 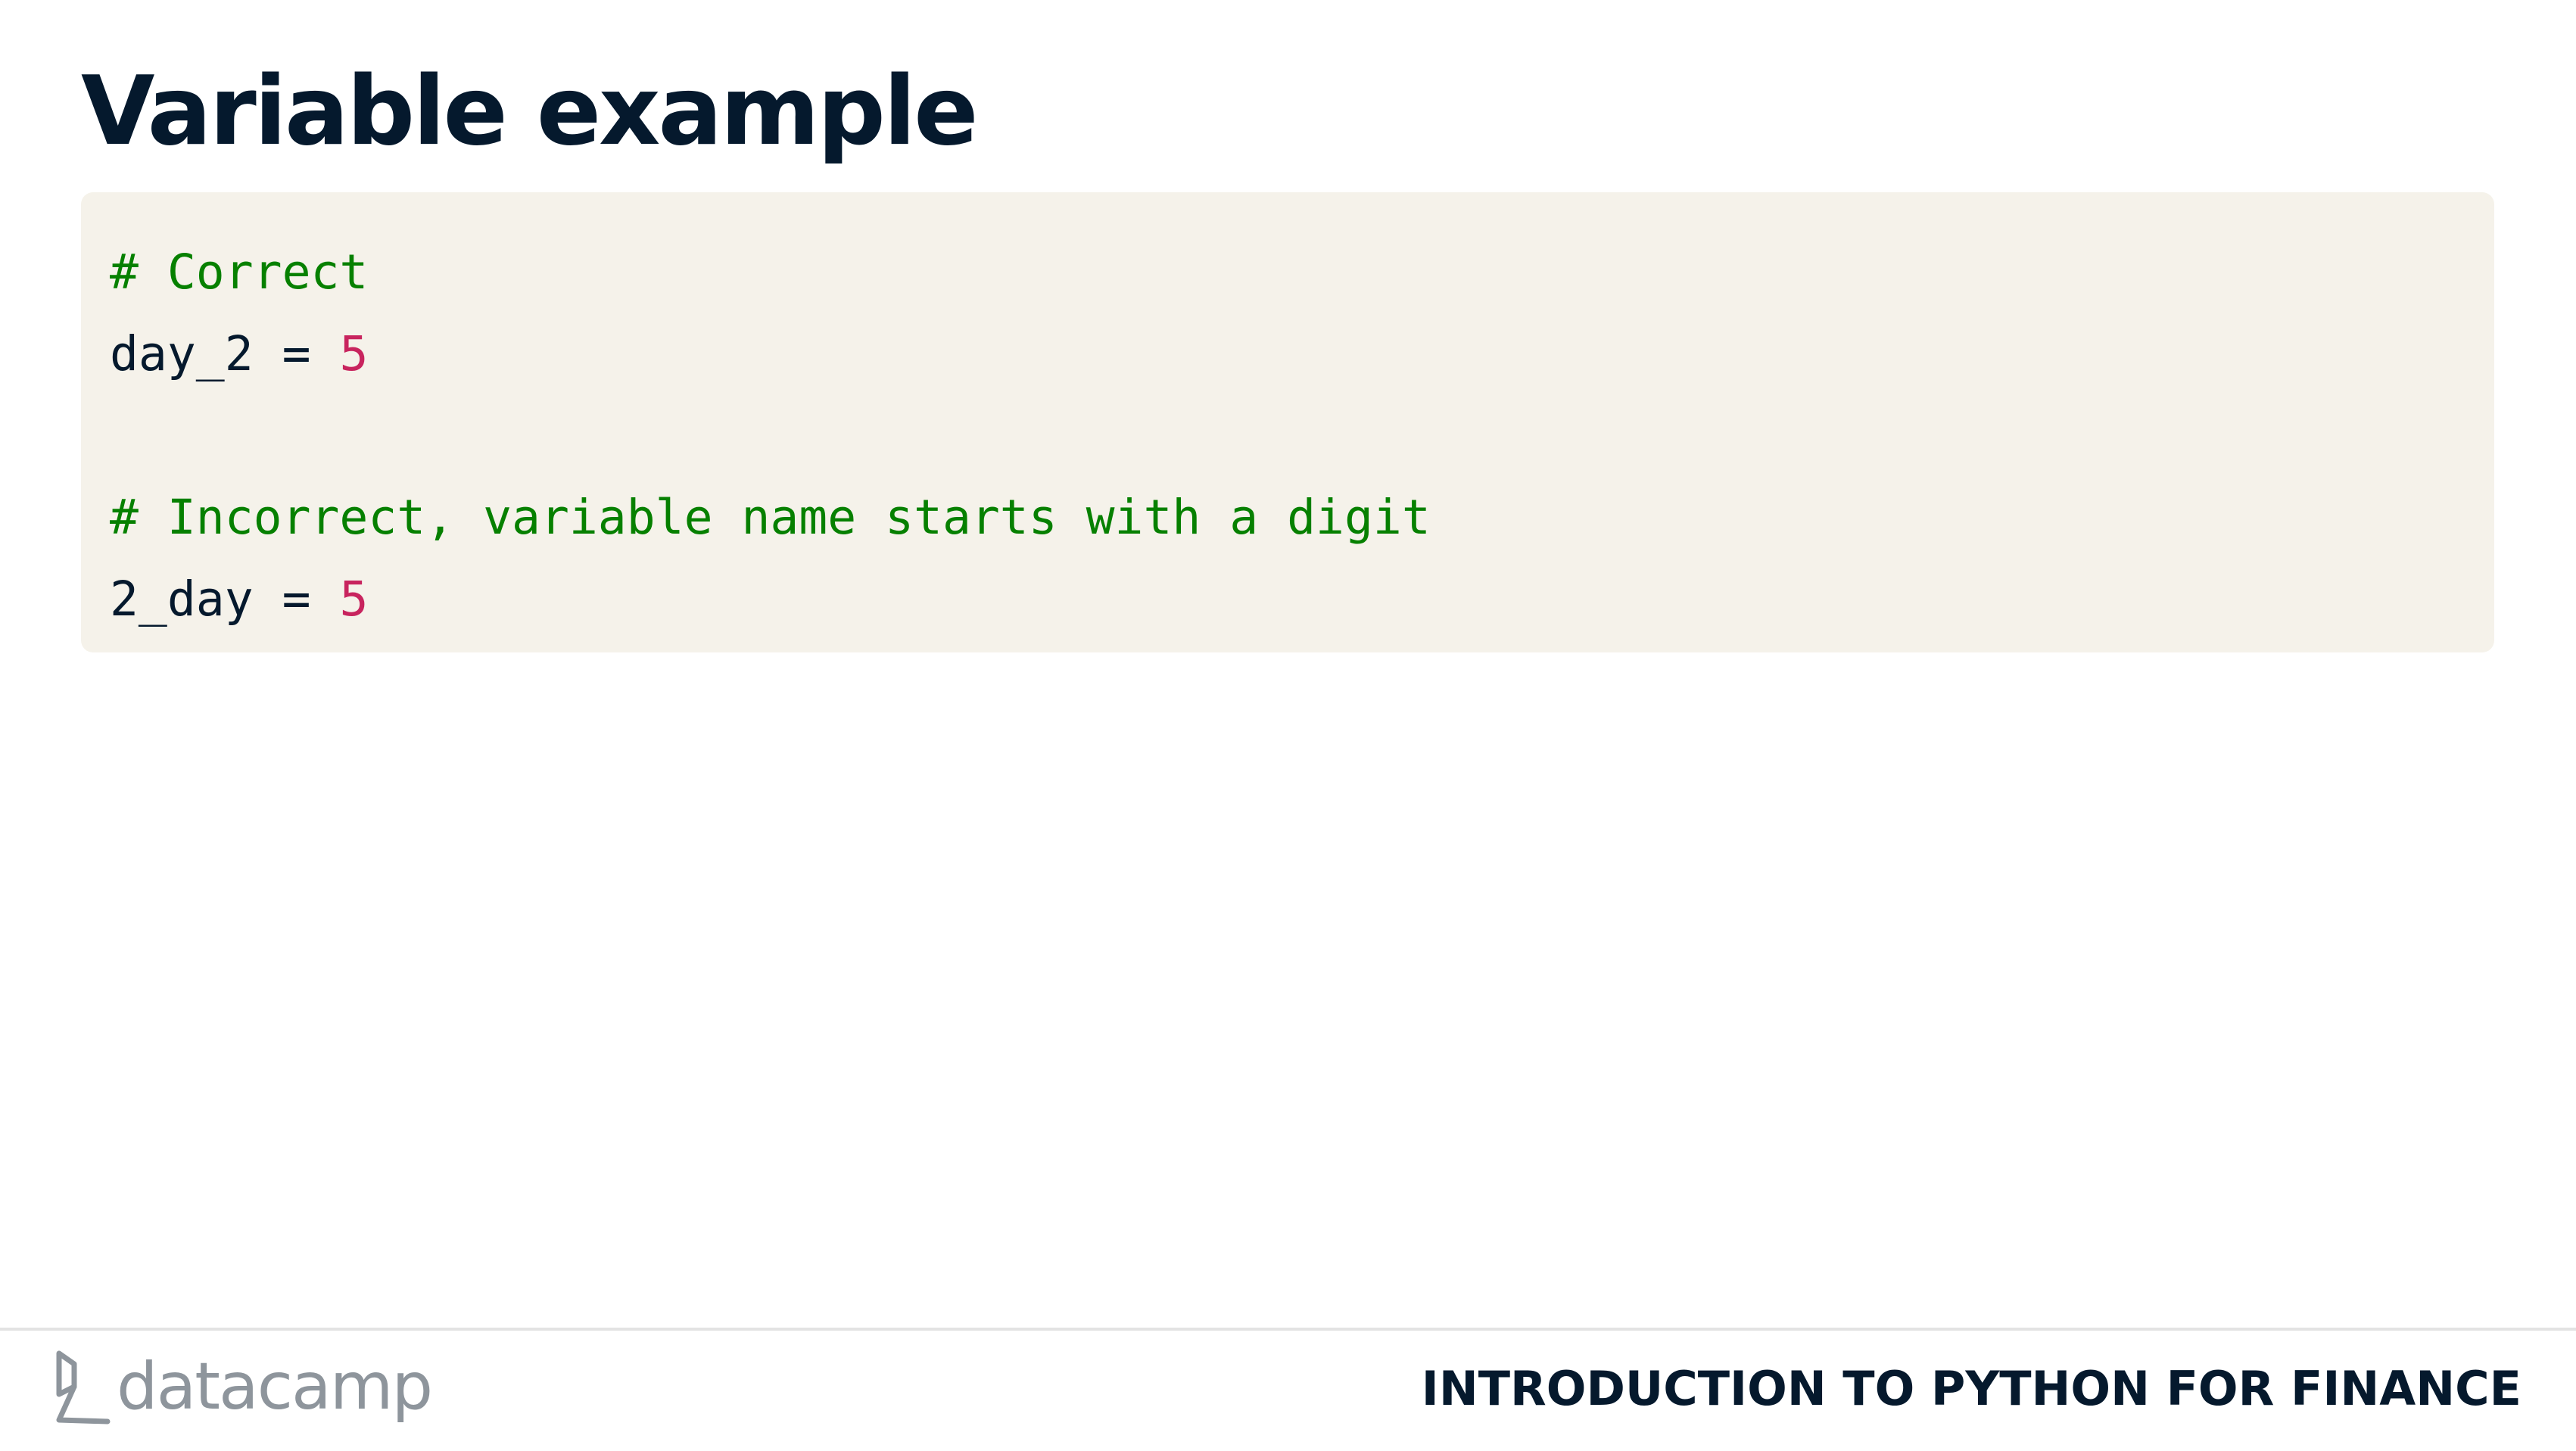 What do you see at coordinates (239, 272) in the screenshot?
I see `code-comment: # Correct` at bounding box center [239, 272].